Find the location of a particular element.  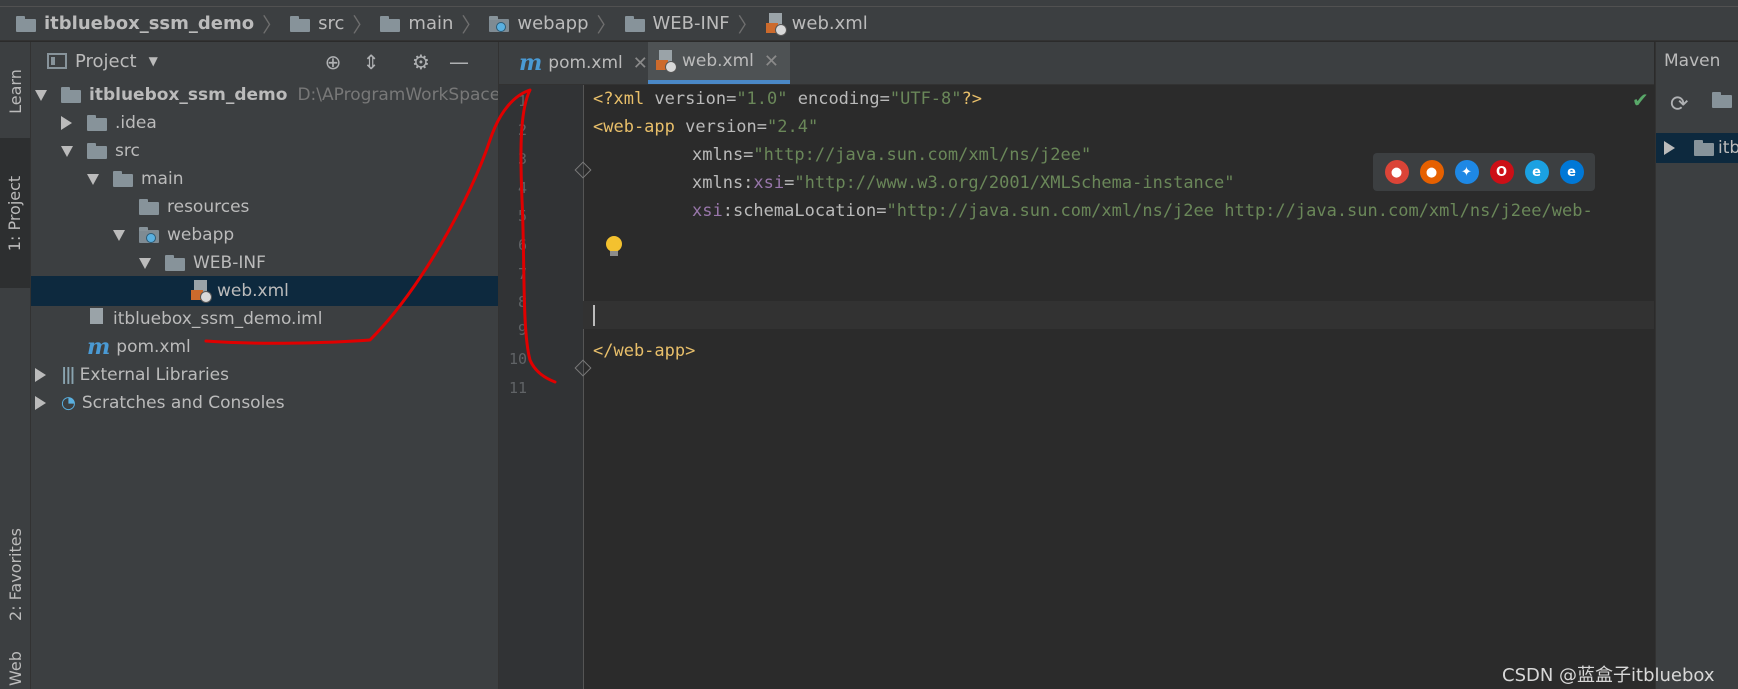

tool-tab-favorites: 2: Favorites is located at coordinates (15, 574).